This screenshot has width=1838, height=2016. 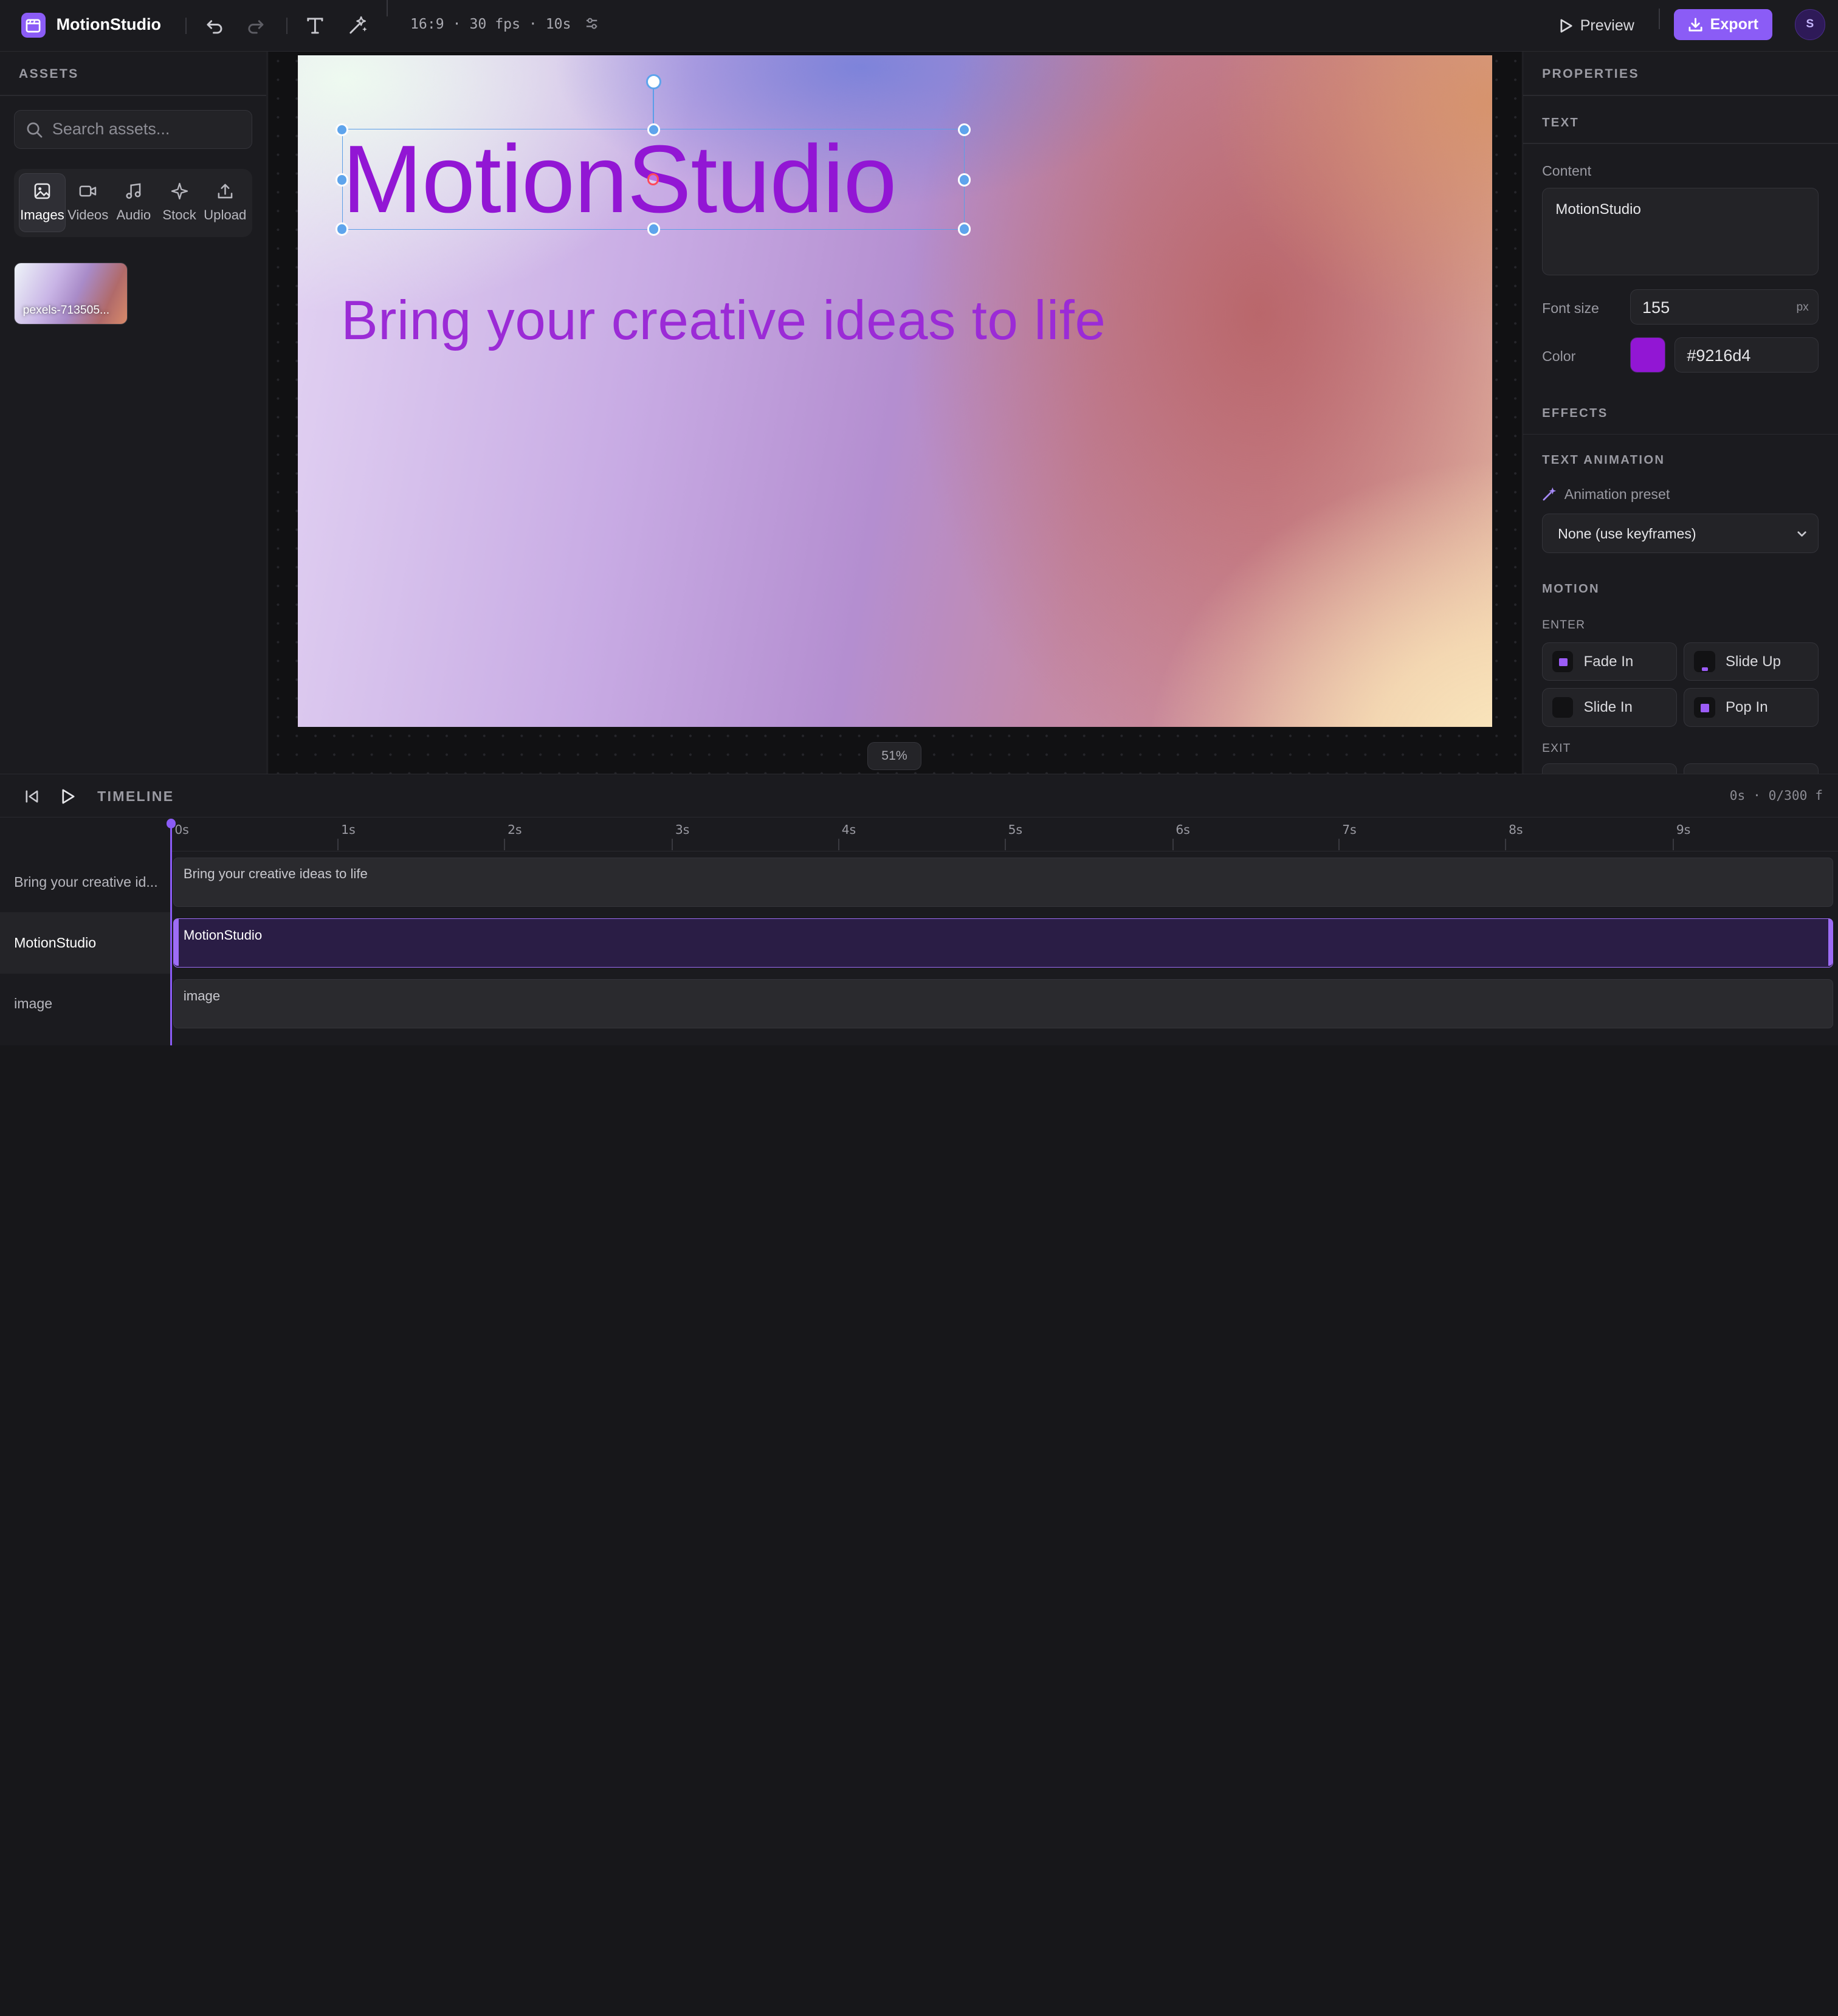 I want to click on play-icon, so click(x=68, y=796).